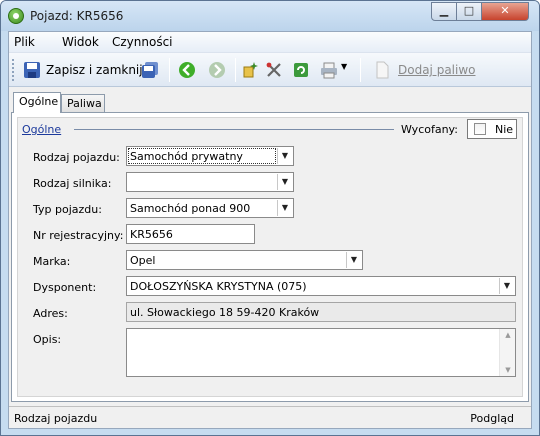  I want to click on add-fuel-icon, so click(382, 70).